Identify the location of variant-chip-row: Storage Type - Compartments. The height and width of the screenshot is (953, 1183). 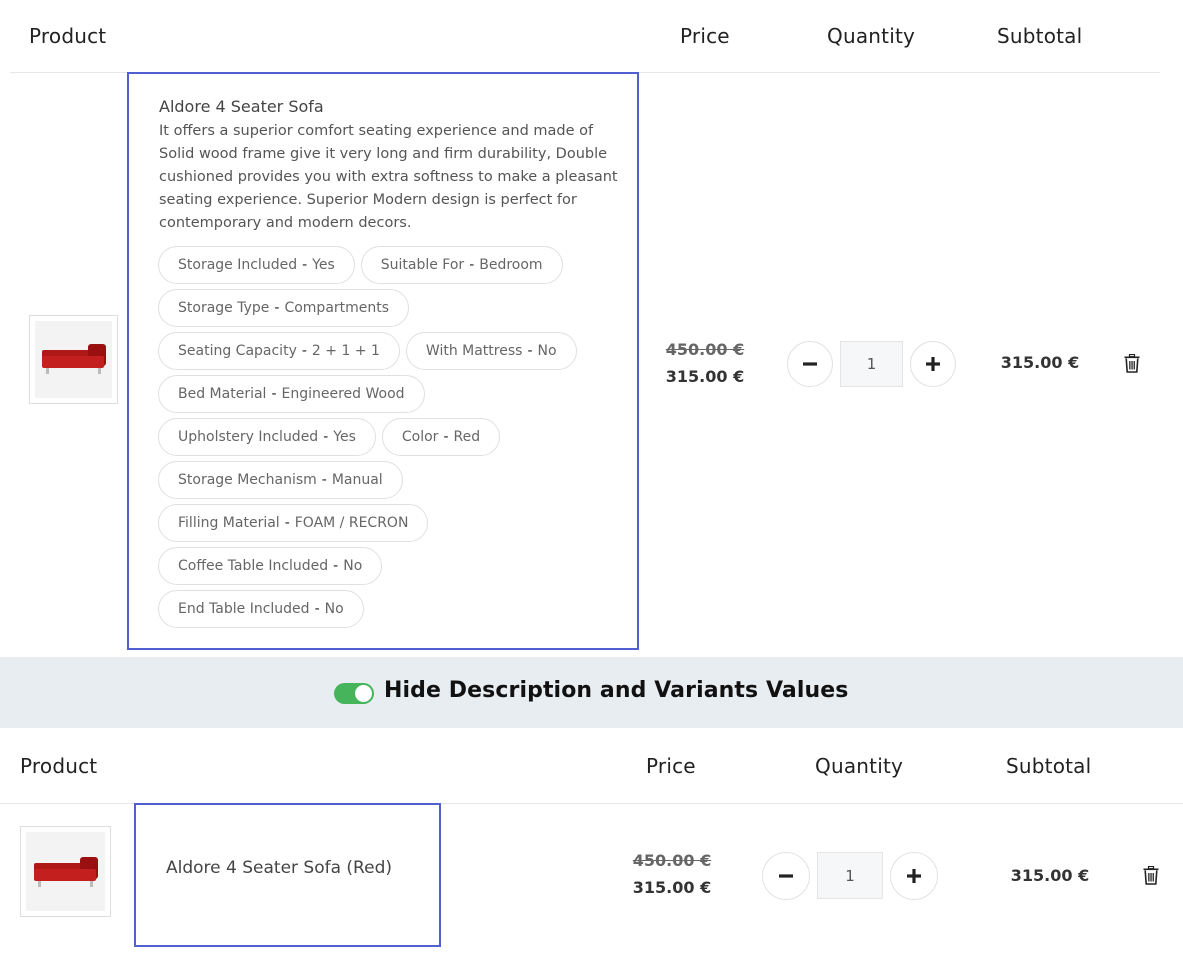
(393, 308).